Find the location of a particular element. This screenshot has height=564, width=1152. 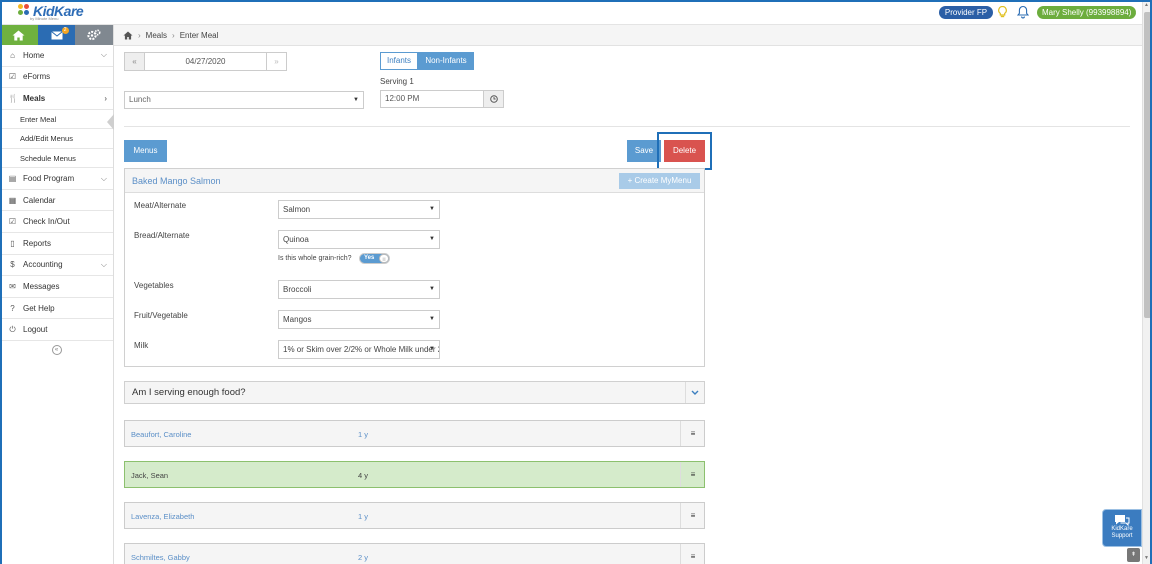

child-name: Lavenza, Elizabeth is located at coordinates (162, 516).